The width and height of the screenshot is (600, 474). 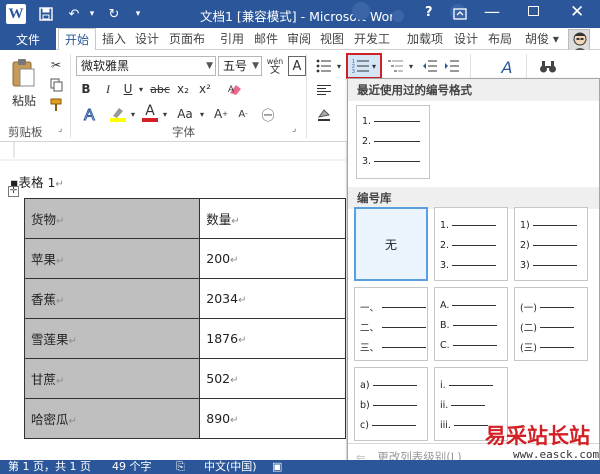 What do you see at coordinates (272, 298) in the screenshot?
I see `table-cell: 2034↵` at bounding box center [272, 298].